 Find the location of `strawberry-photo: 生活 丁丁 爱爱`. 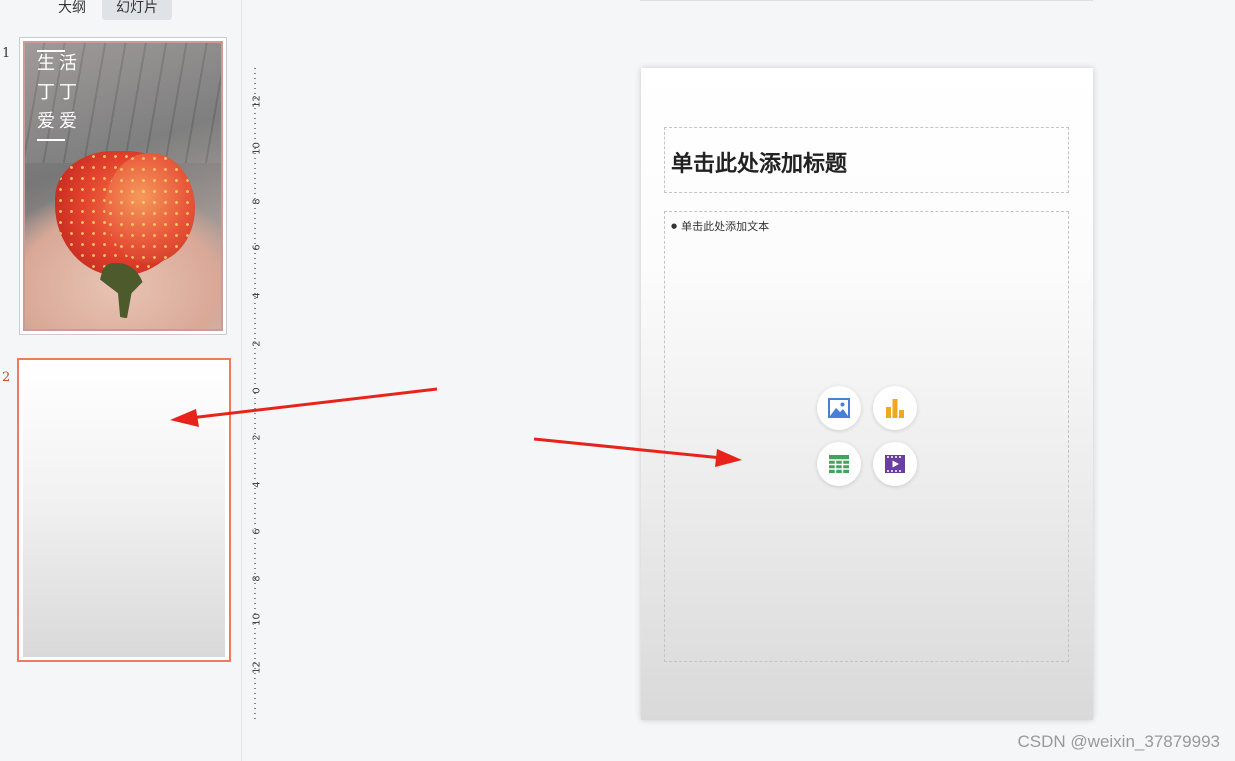

strawberry-photo: 生活 丁丁 爱爱 is located at coordinates (123, 186).